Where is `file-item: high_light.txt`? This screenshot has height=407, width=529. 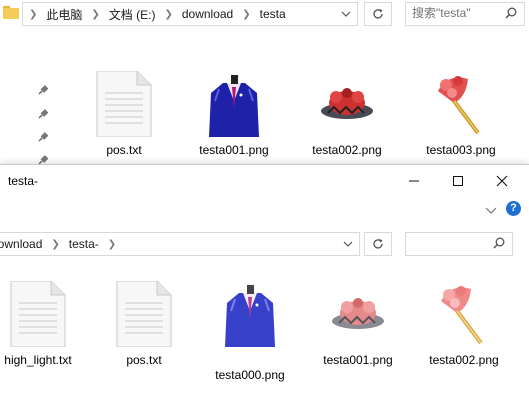 file-item: high_light.txt is located at coordinates (39, 323).